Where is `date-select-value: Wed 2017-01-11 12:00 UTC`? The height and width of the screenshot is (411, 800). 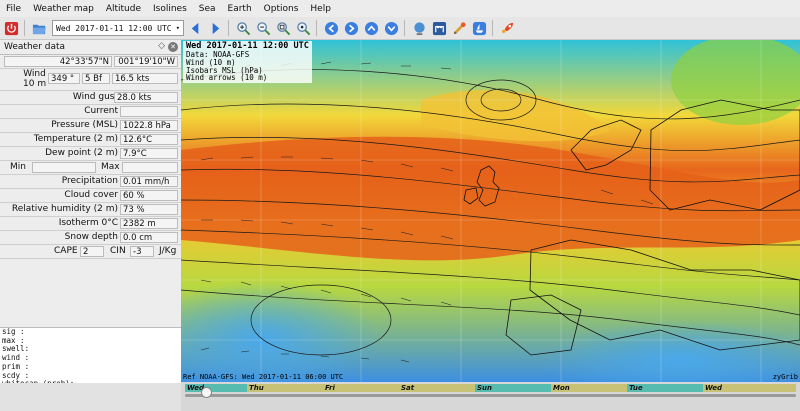
date-select-value: Wed 2017-01-11 12:00 UTC is located at coordinates (114, 28).